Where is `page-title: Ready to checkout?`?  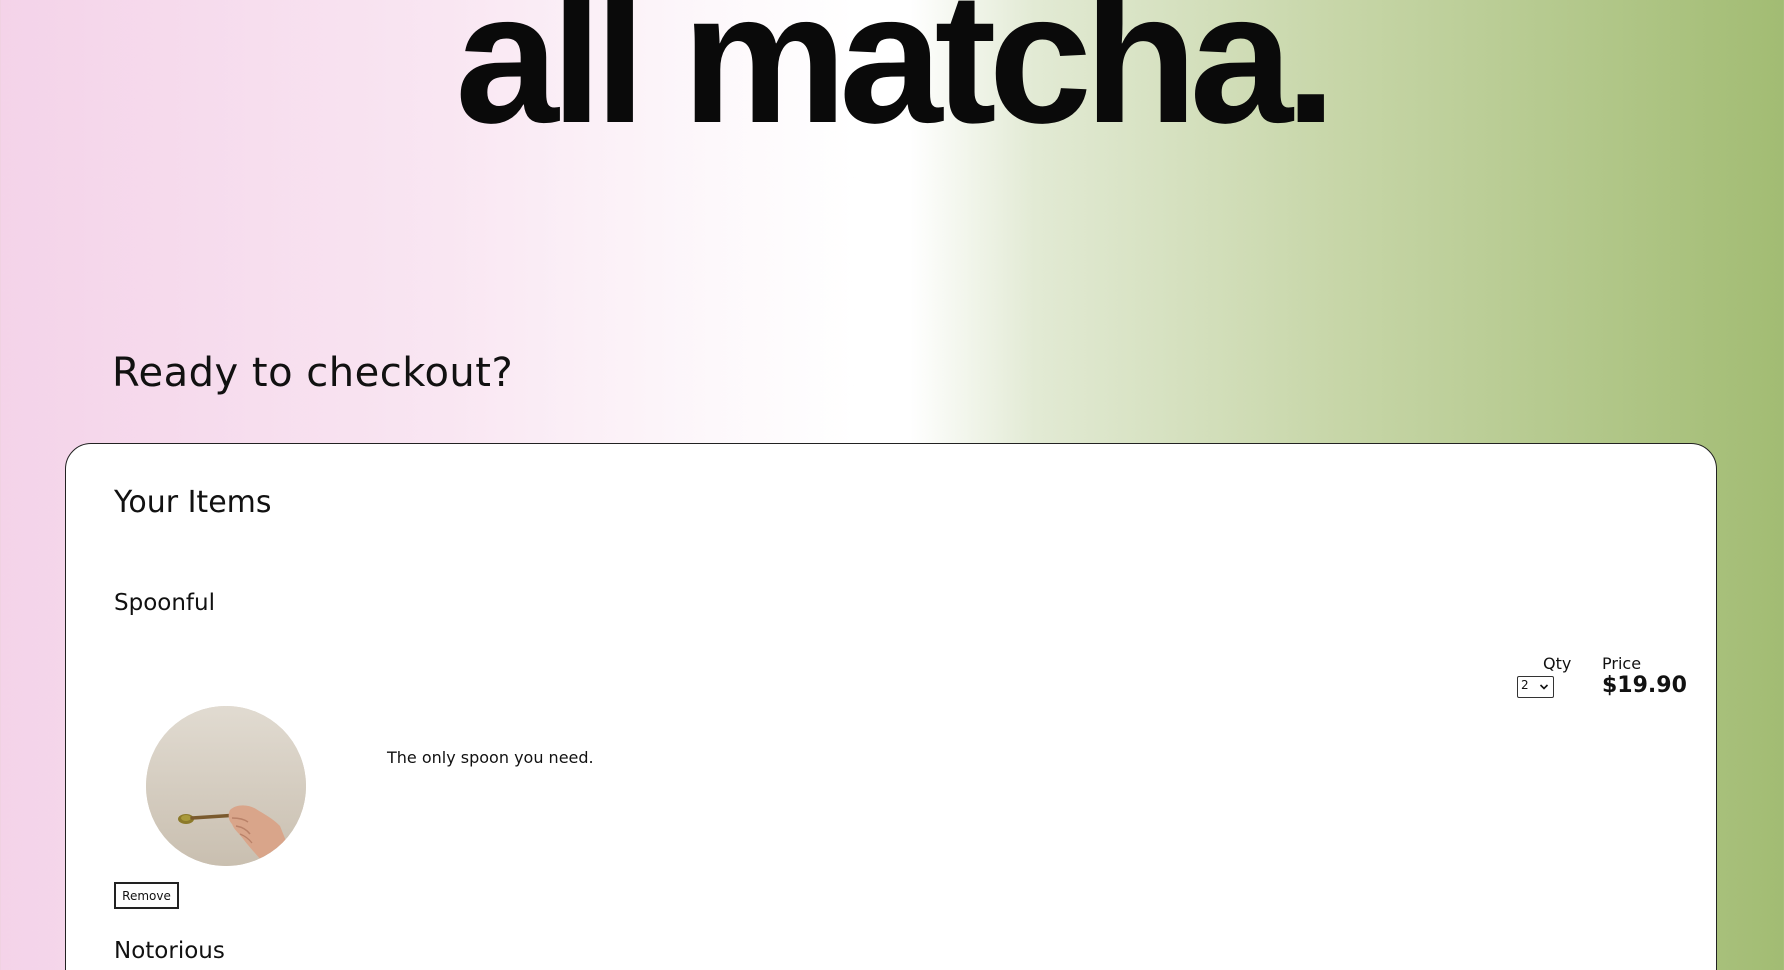
page-title: Ready to checkout? is located at coordinates (313, 373).